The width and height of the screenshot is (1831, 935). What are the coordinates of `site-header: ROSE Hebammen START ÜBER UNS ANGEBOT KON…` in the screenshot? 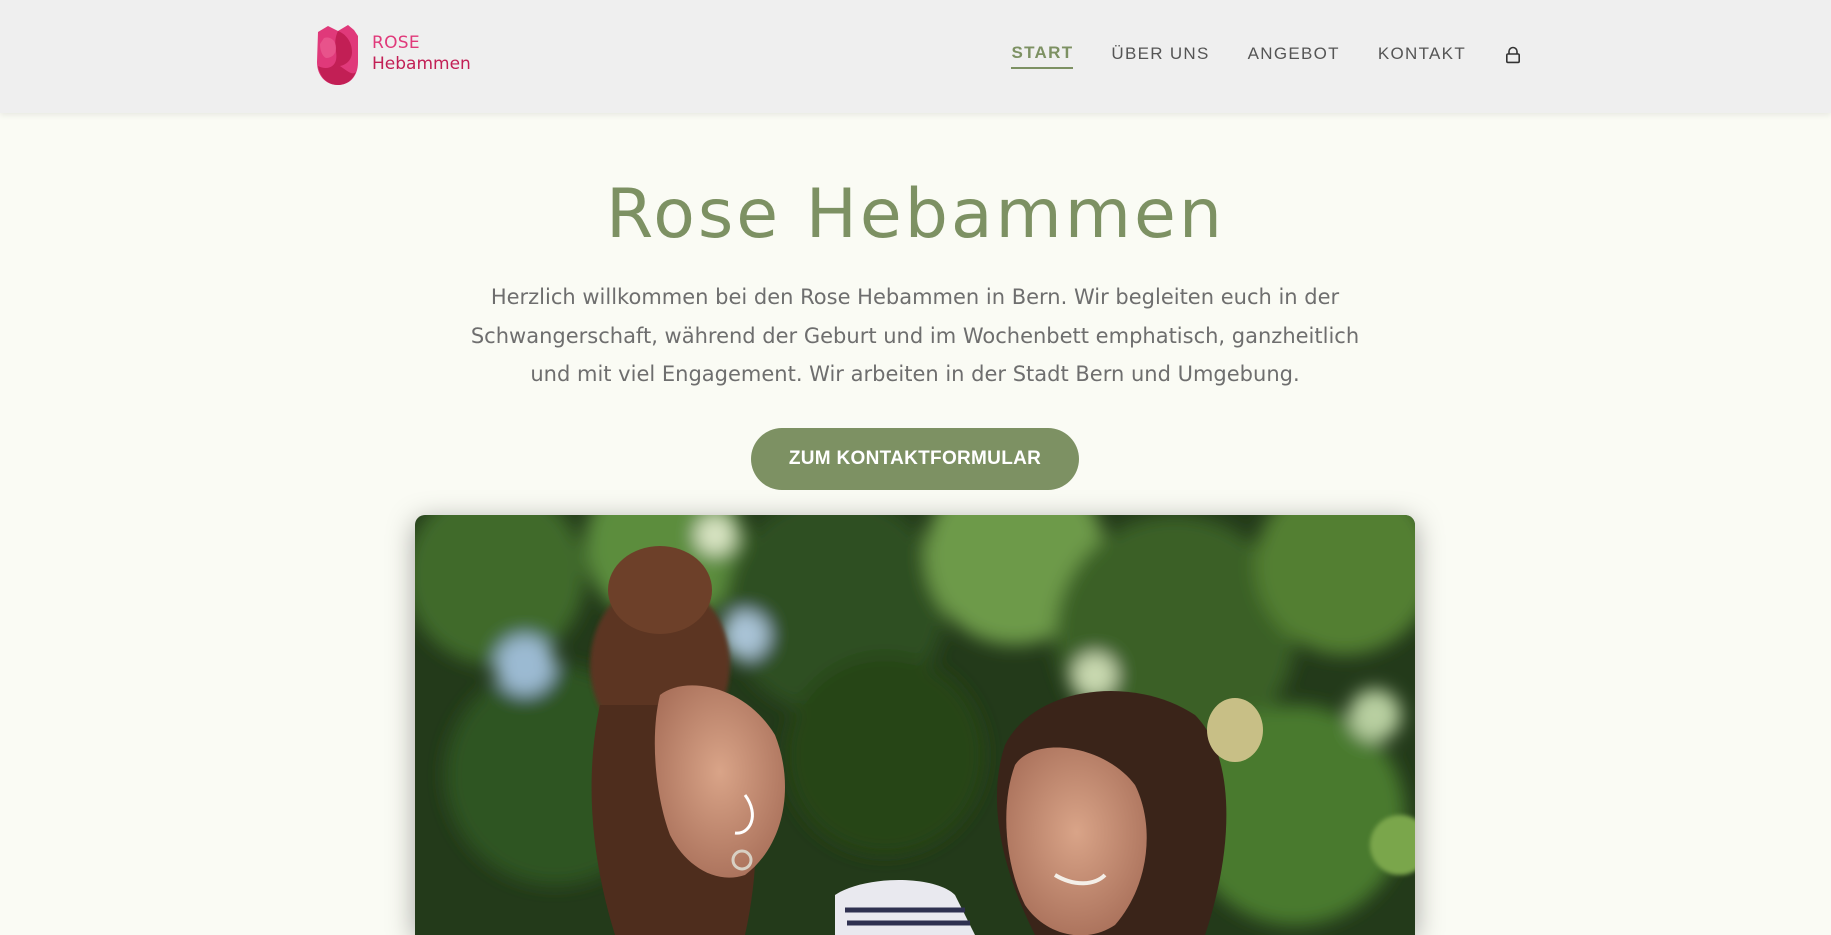 It's located at (915, 56).